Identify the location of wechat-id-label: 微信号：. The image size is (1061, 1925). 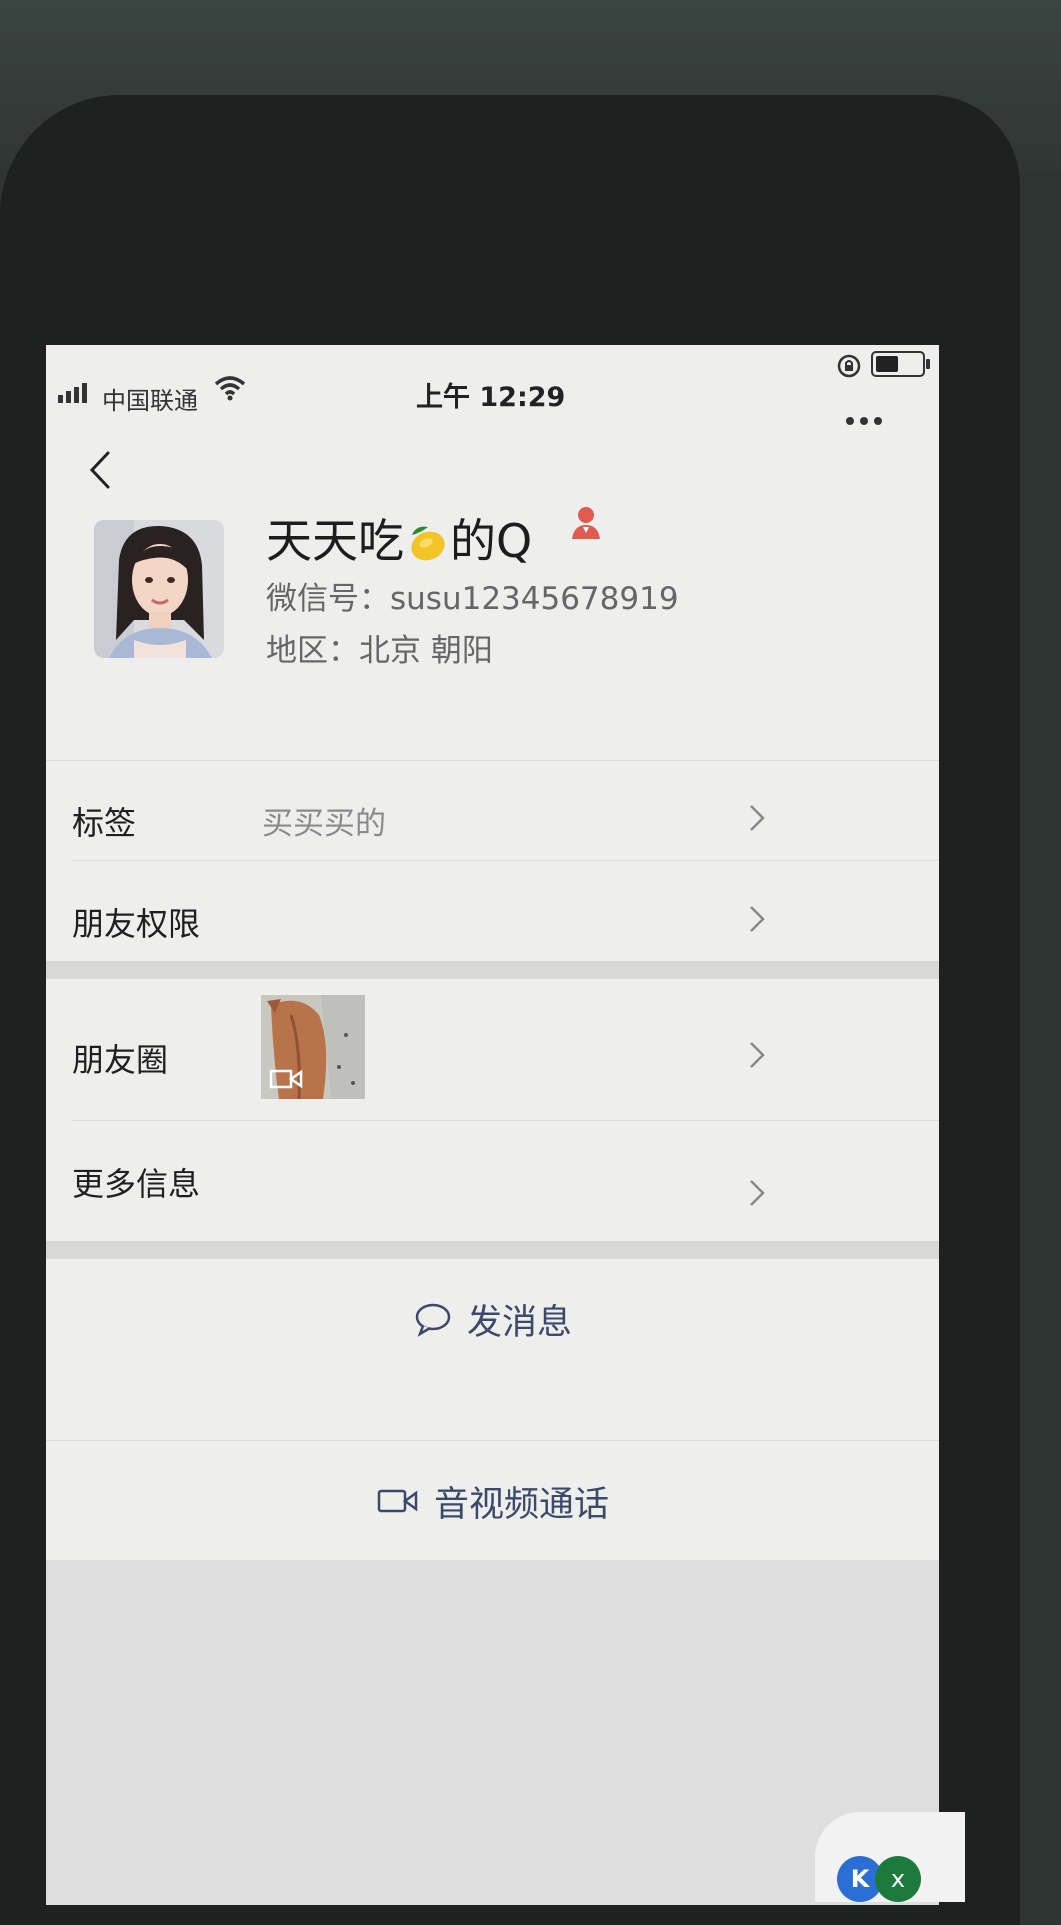
(328, 599).